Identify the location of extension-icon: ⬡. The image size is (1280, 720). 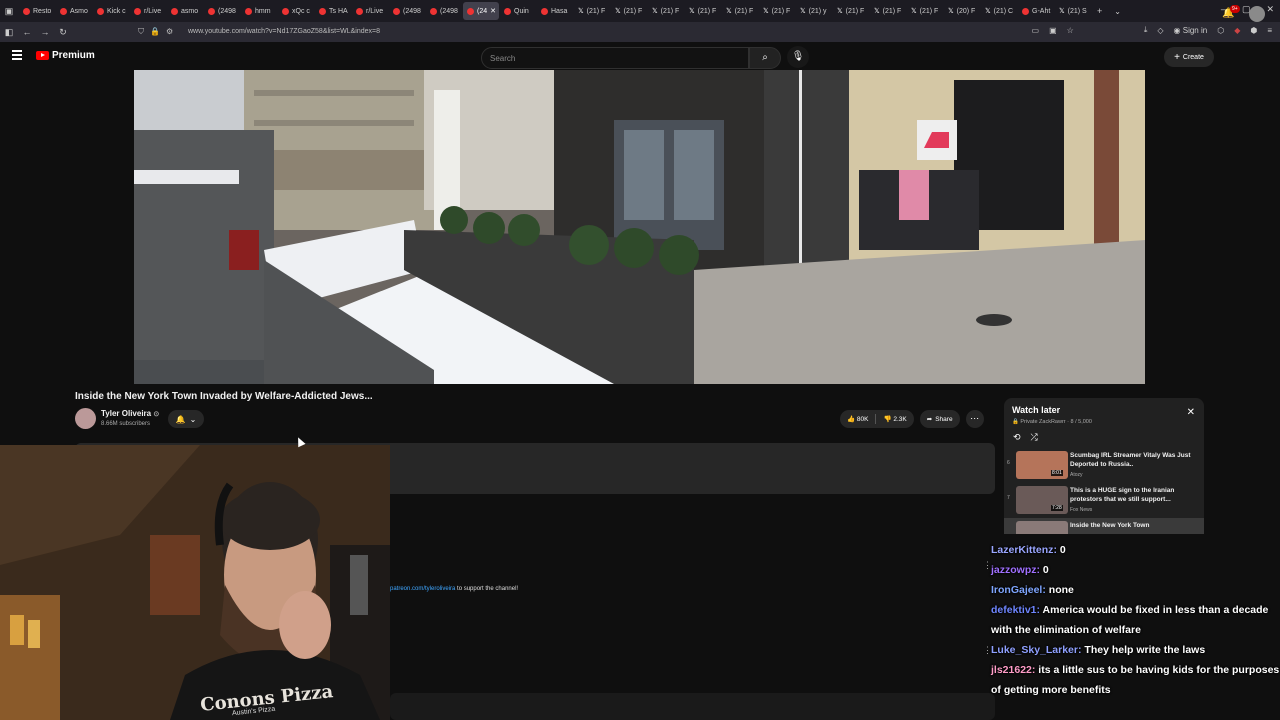
(1220, 30).